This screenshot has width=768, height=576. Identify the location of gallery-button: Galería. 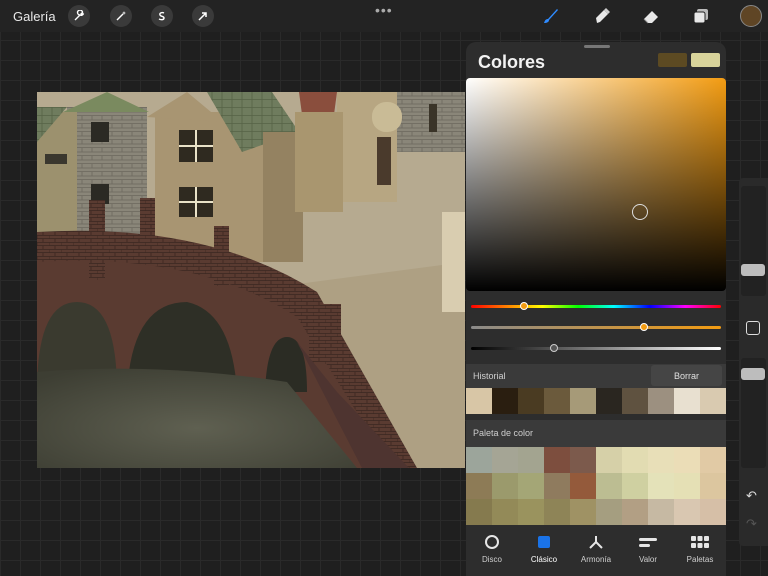
(34, 16).